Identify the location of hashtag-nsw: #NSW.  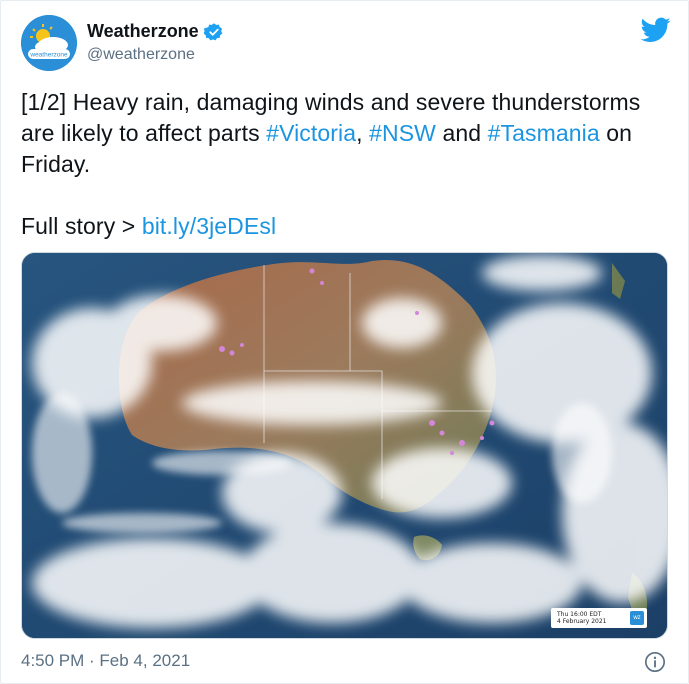
(402, 133).